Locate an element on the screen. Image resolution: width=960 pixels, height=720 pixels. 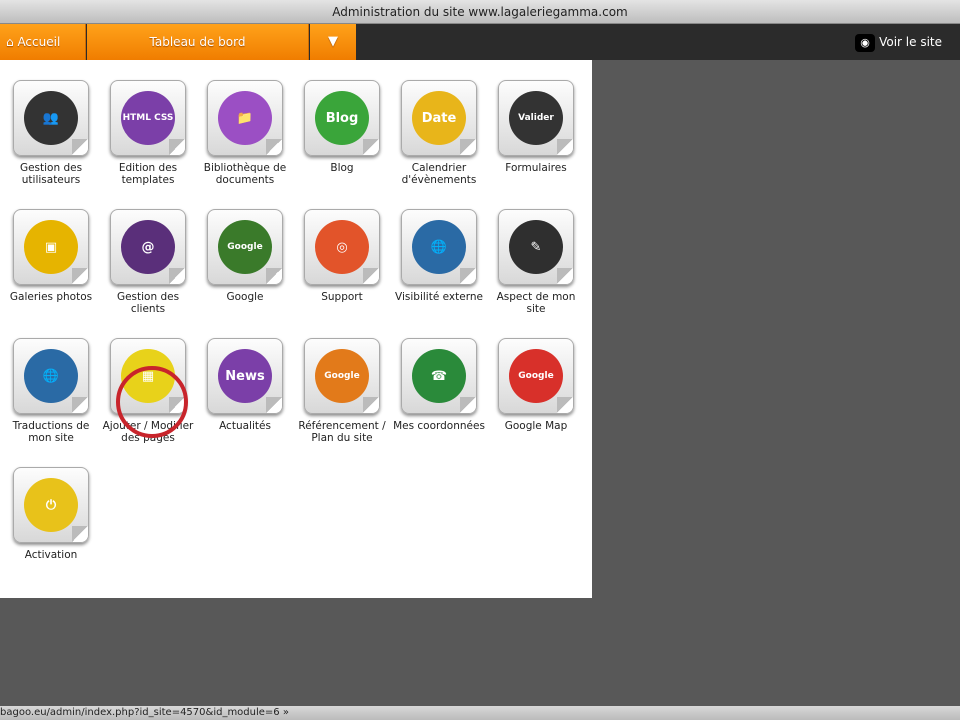
module-icon: ☎ is located at coordinates (439, 376).